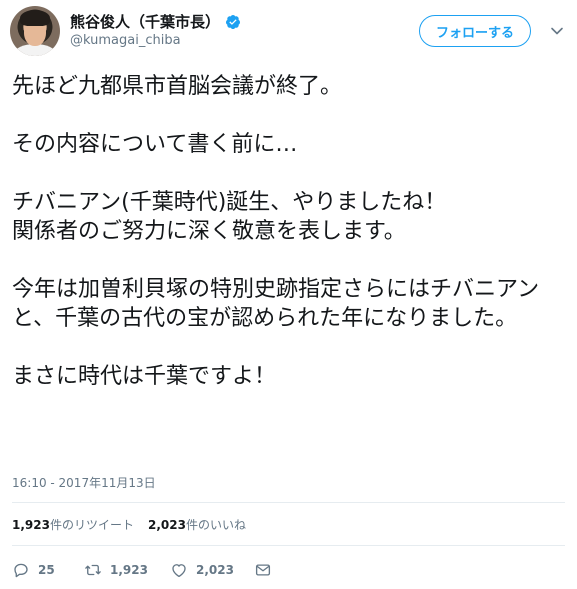  I want to click on tweet-timestamp: 16:10 - 2017年11月13日, so click(84, 482).